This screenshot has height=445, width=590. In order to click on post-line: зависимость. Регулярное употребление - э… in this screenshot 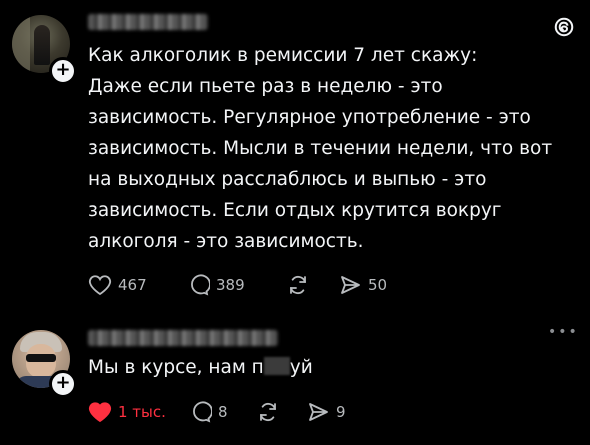, I will do `click(309, 117)`.